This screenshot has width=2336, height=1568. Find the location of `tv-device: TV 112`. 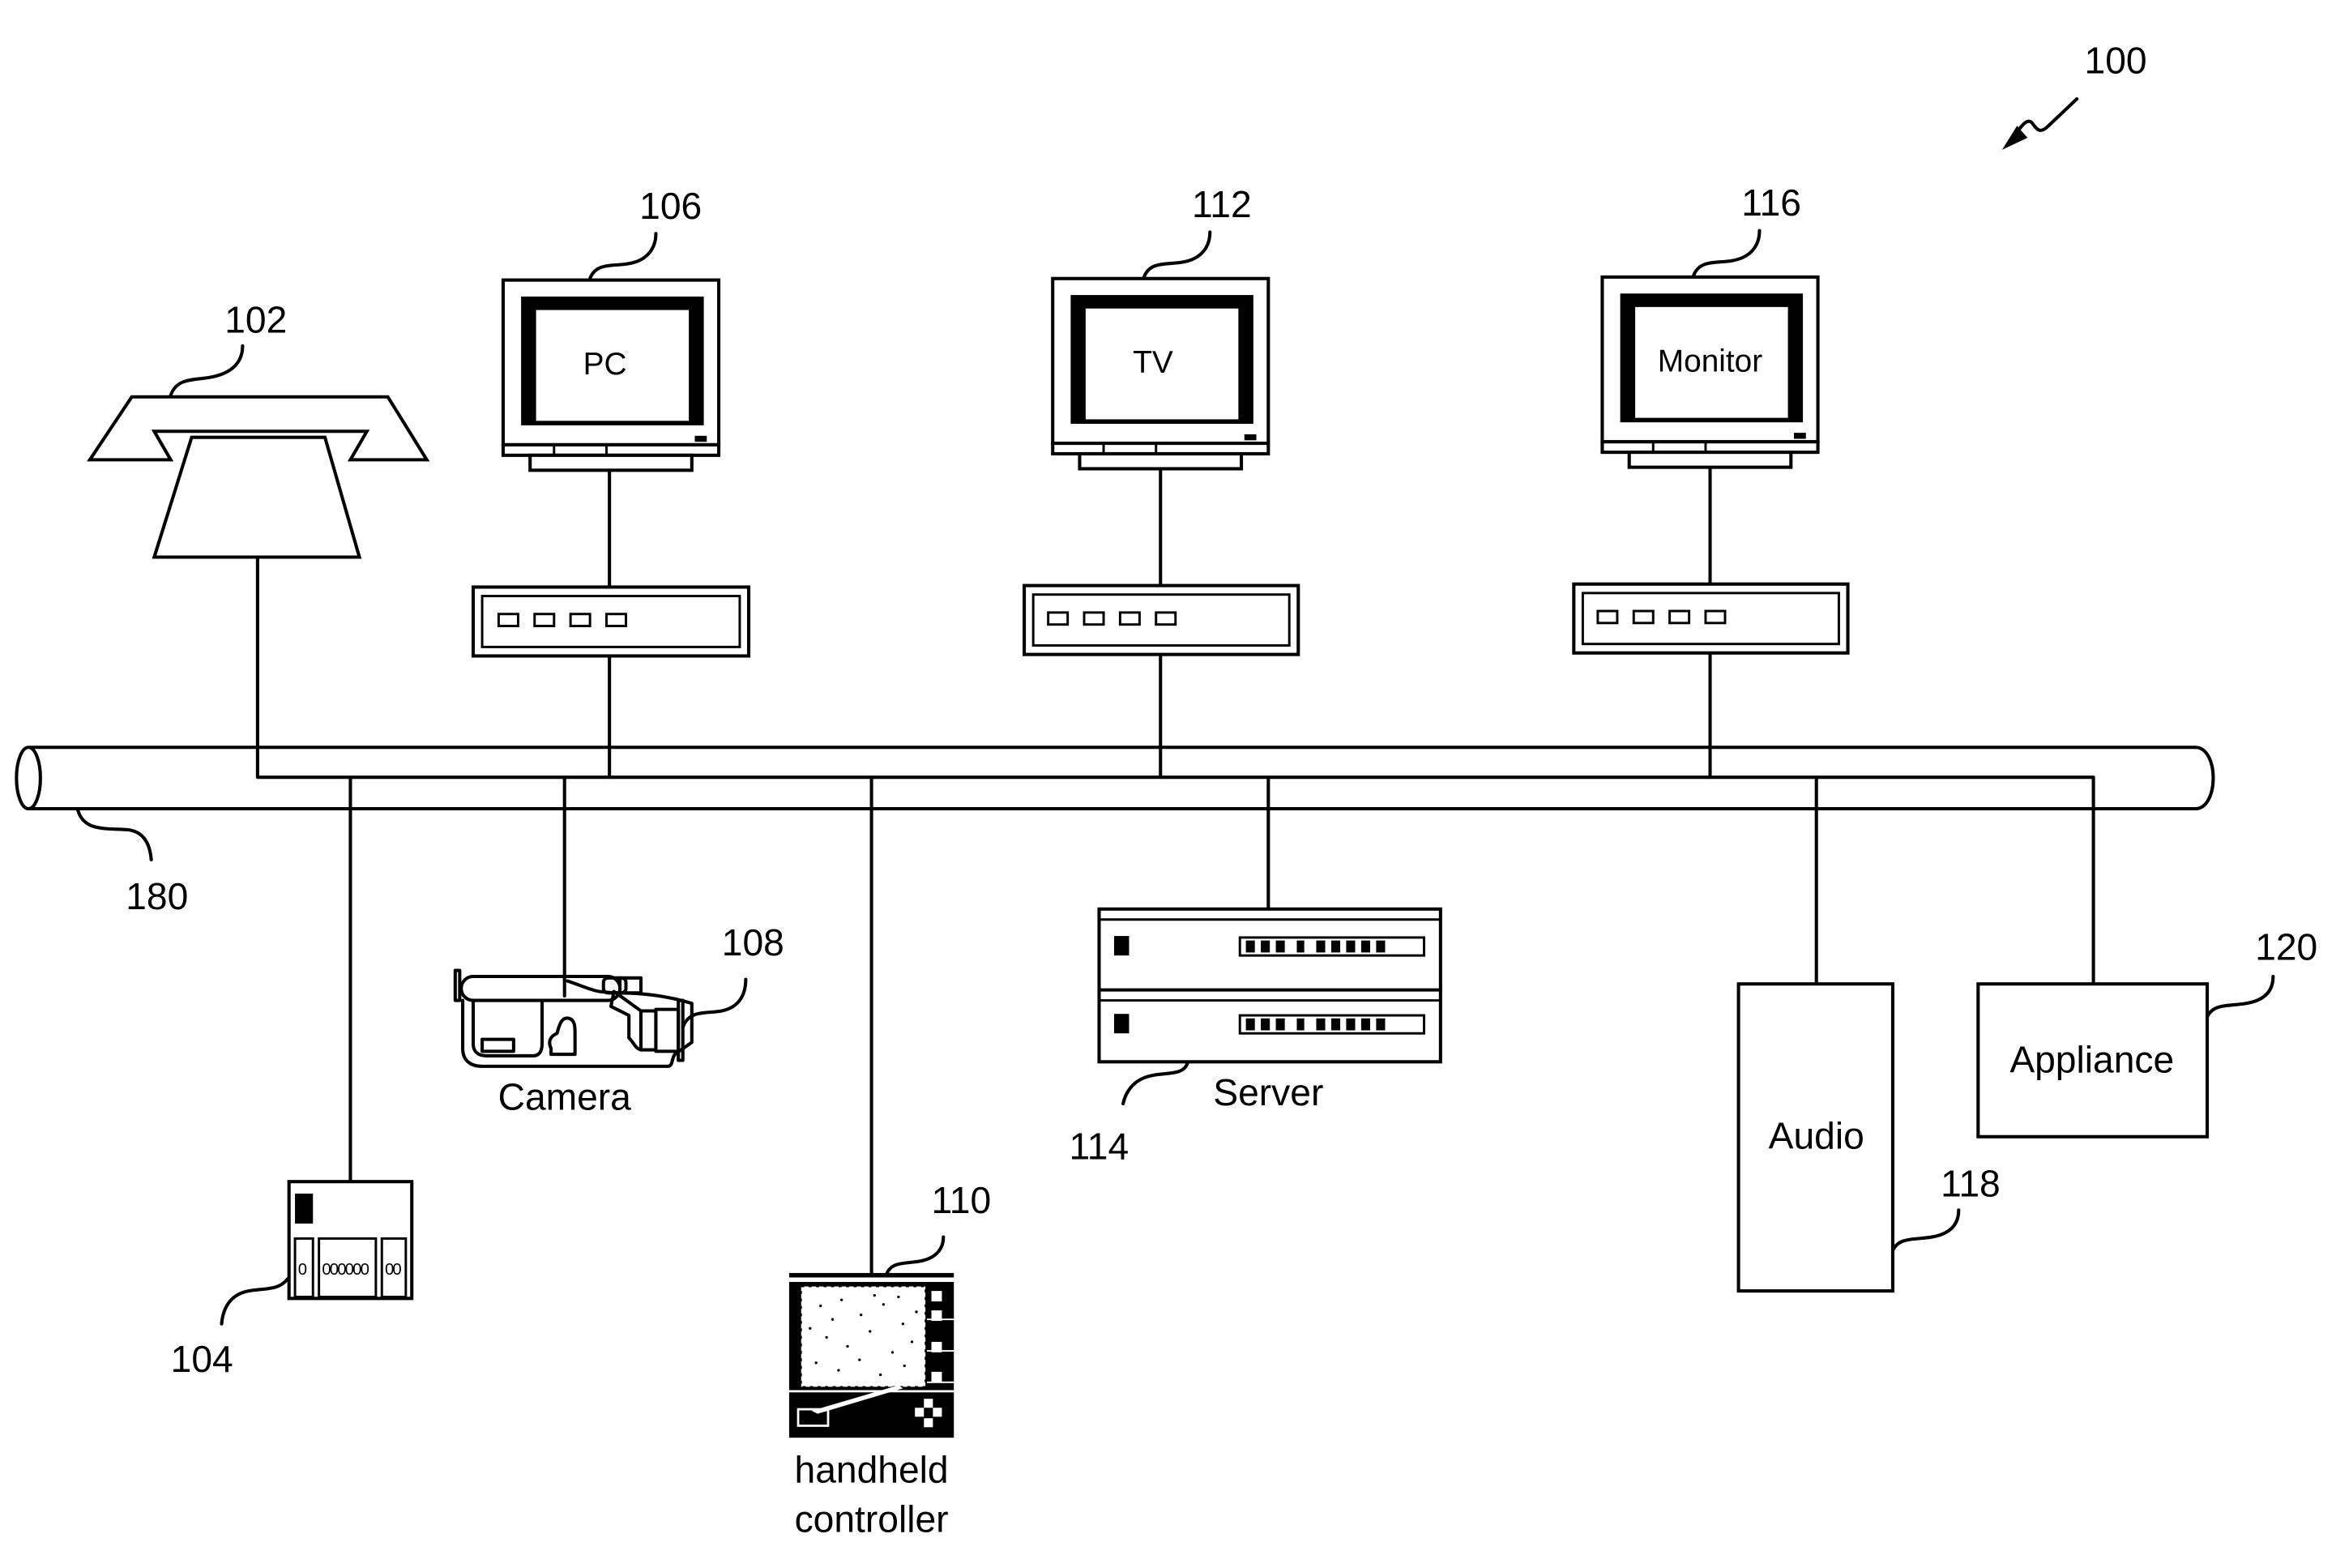

tv-device: TV 112 is located at coordinates (1162, 482).